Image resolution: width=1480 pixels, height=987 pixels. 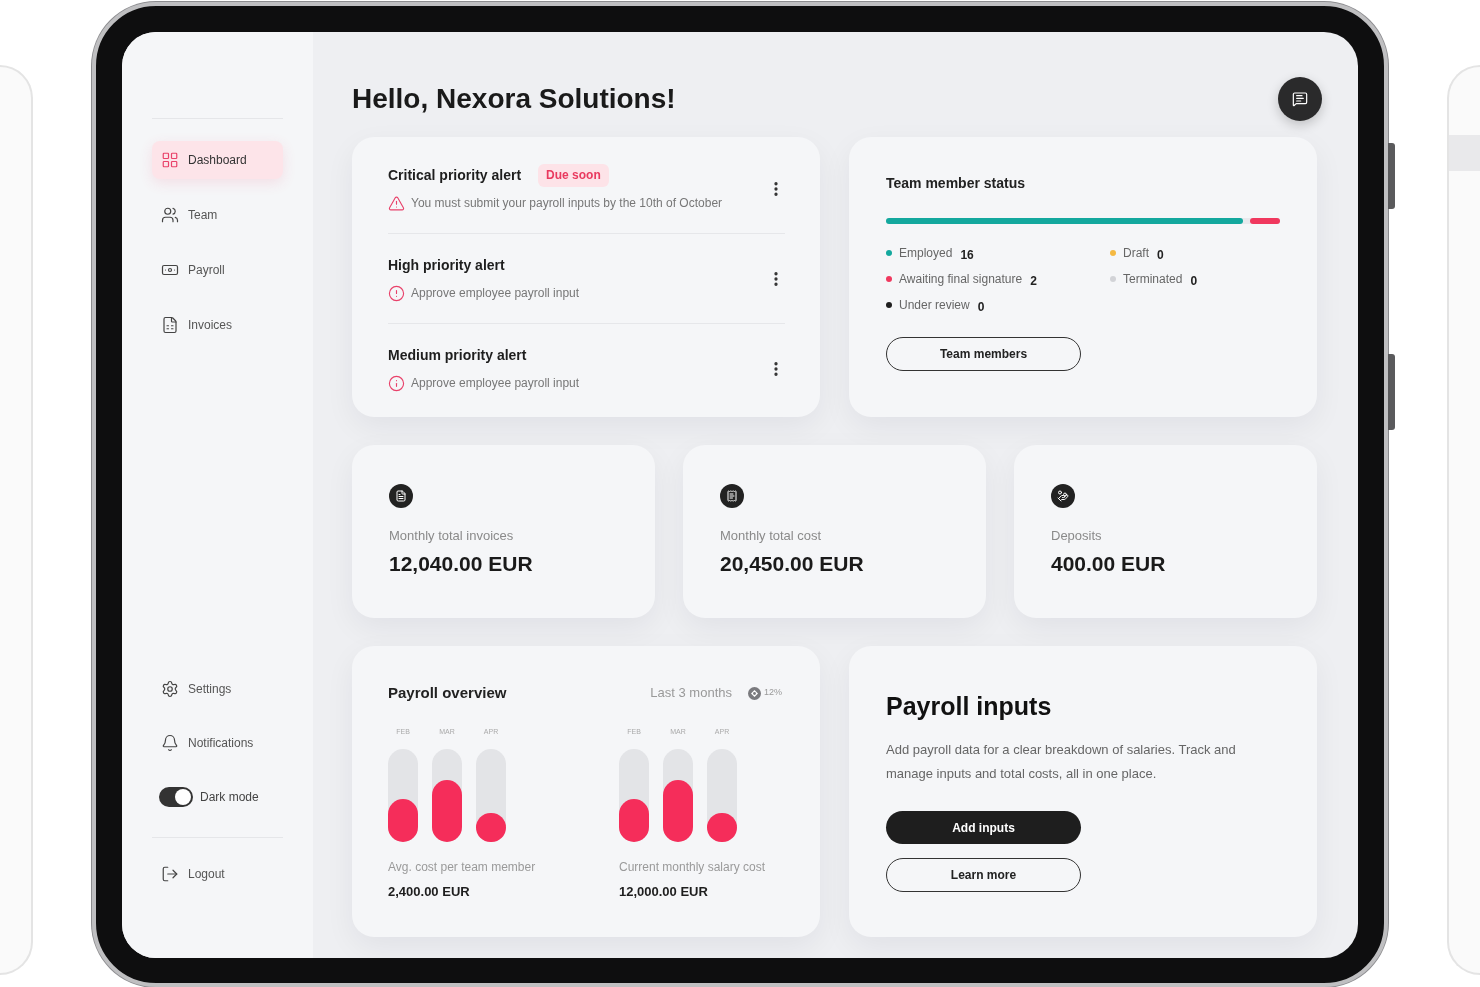 I want to click on alert-title: Medium priority alert, so click(x=457, y=355).